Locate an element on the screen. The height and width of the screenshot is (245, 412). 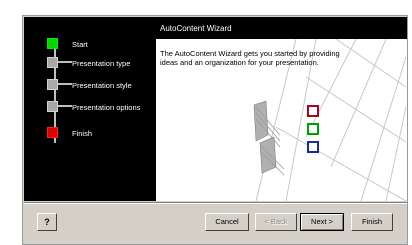
step-label-presentation-type: Presentation type is located at coordinates (101, 63).